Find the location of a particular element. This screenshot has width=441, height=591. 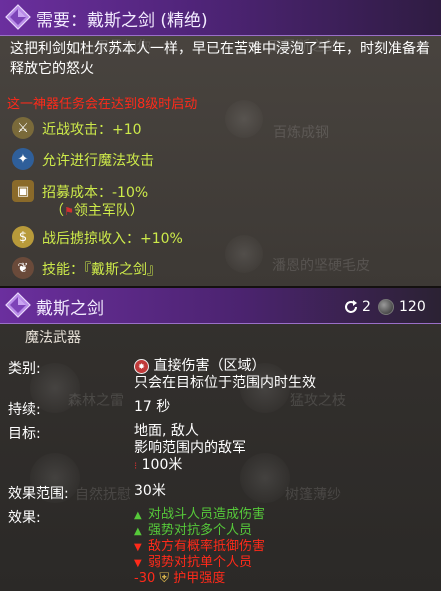

type-value: ✸ 直接伤害（区域） 只会在目标位于范围内时生效 is located at coordinates (225, 375).